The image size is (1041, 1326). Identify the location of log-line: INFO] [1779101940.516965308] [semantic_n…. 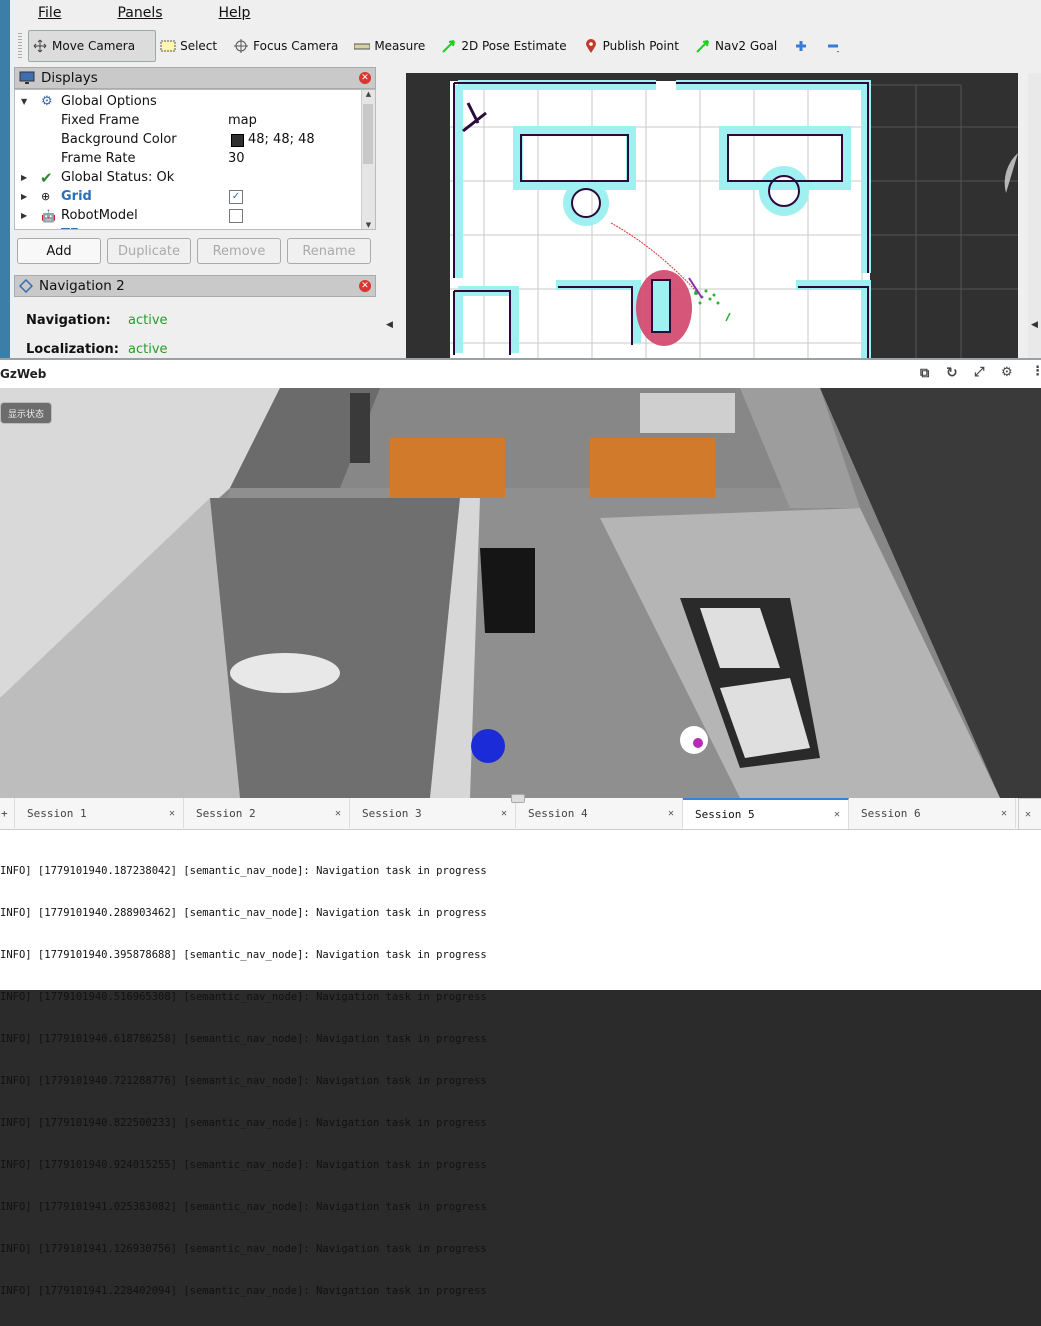
(243, 997).